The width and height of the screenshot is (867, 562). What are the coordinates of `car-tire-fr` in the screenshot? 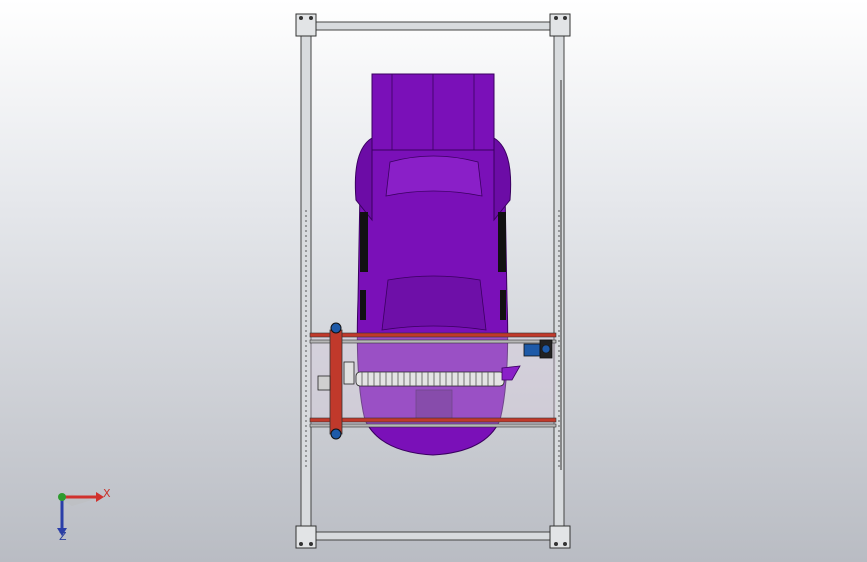 It's located at (503, 305).